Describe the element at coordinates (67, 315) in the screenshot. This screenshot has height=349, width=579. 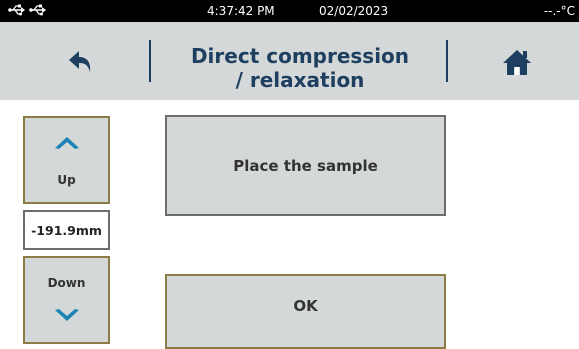
I see `chevron-down-icon` at that location.